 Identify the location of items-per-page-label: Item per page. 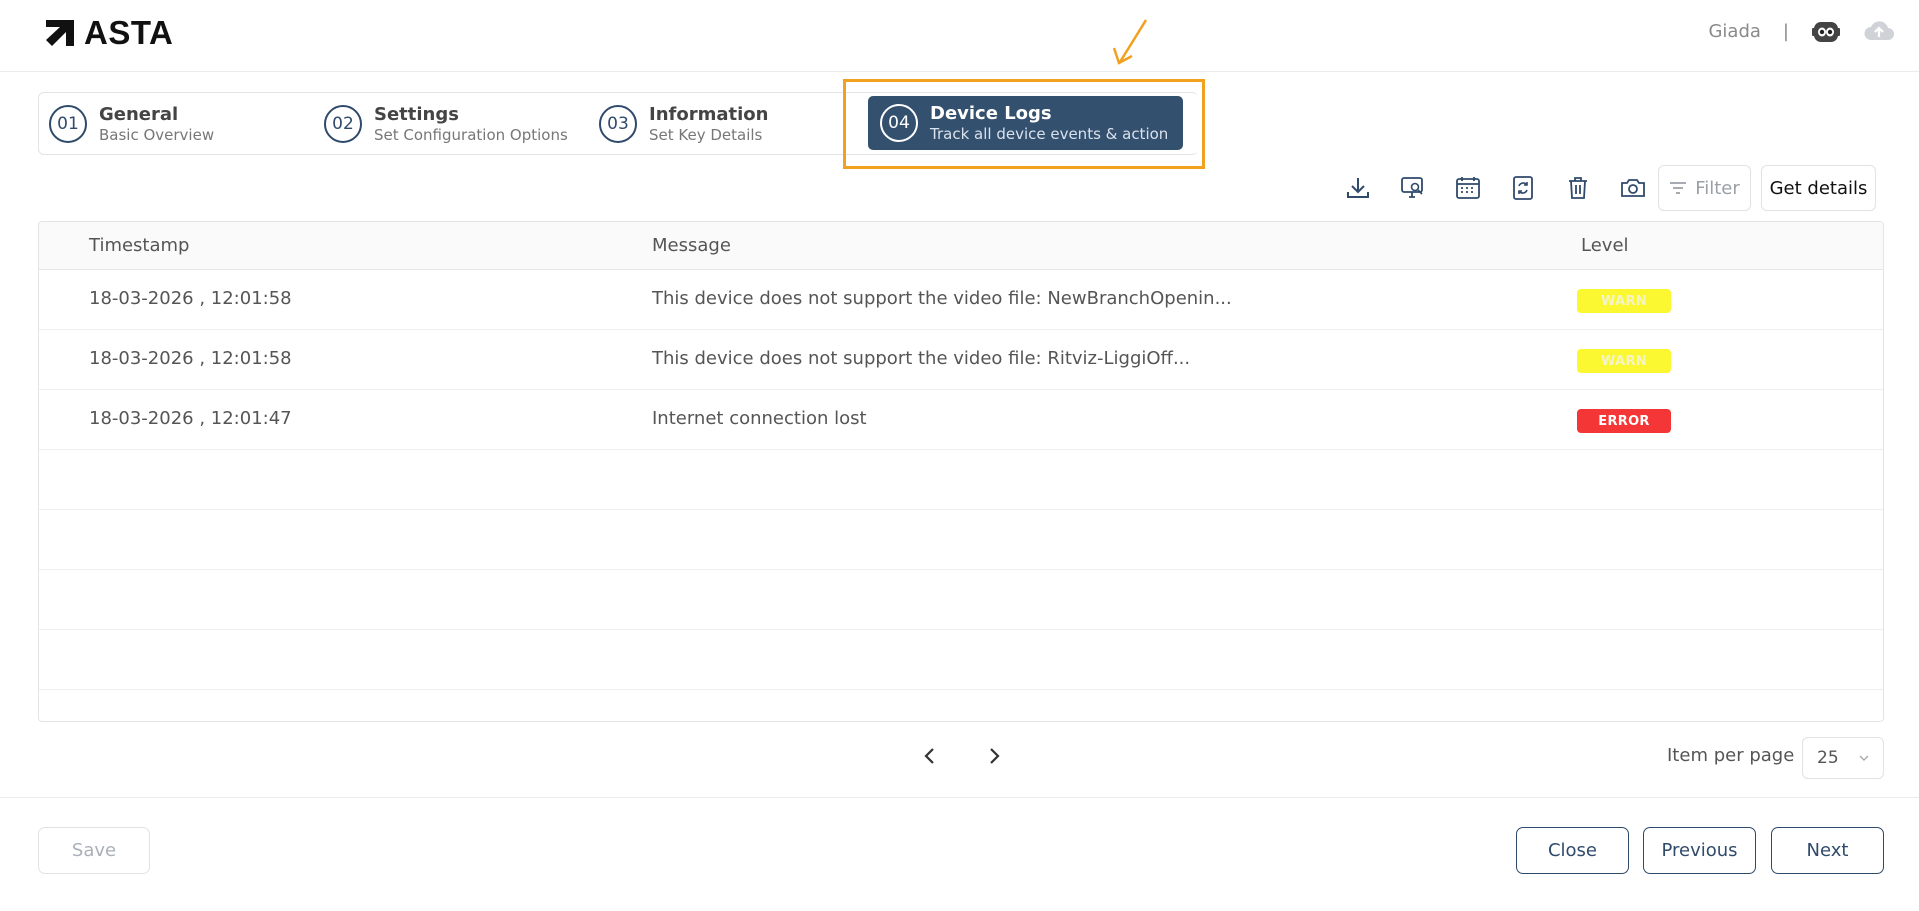
(1731, 755).